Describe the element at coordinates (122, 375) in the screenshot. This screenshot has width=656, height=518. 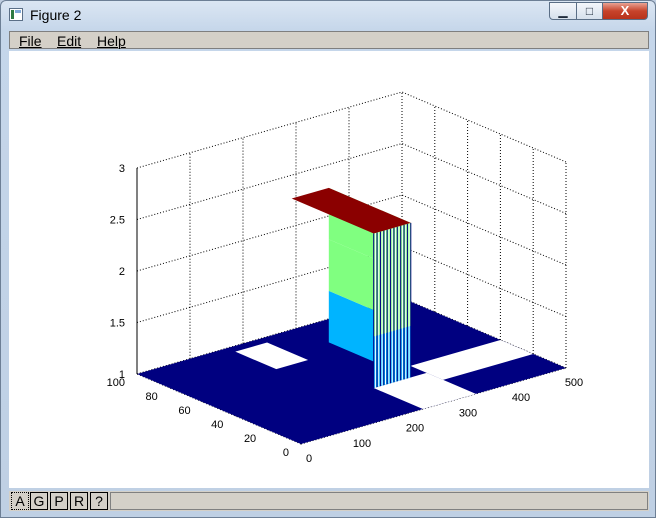
I see `z-tick-label: 1` at that location.